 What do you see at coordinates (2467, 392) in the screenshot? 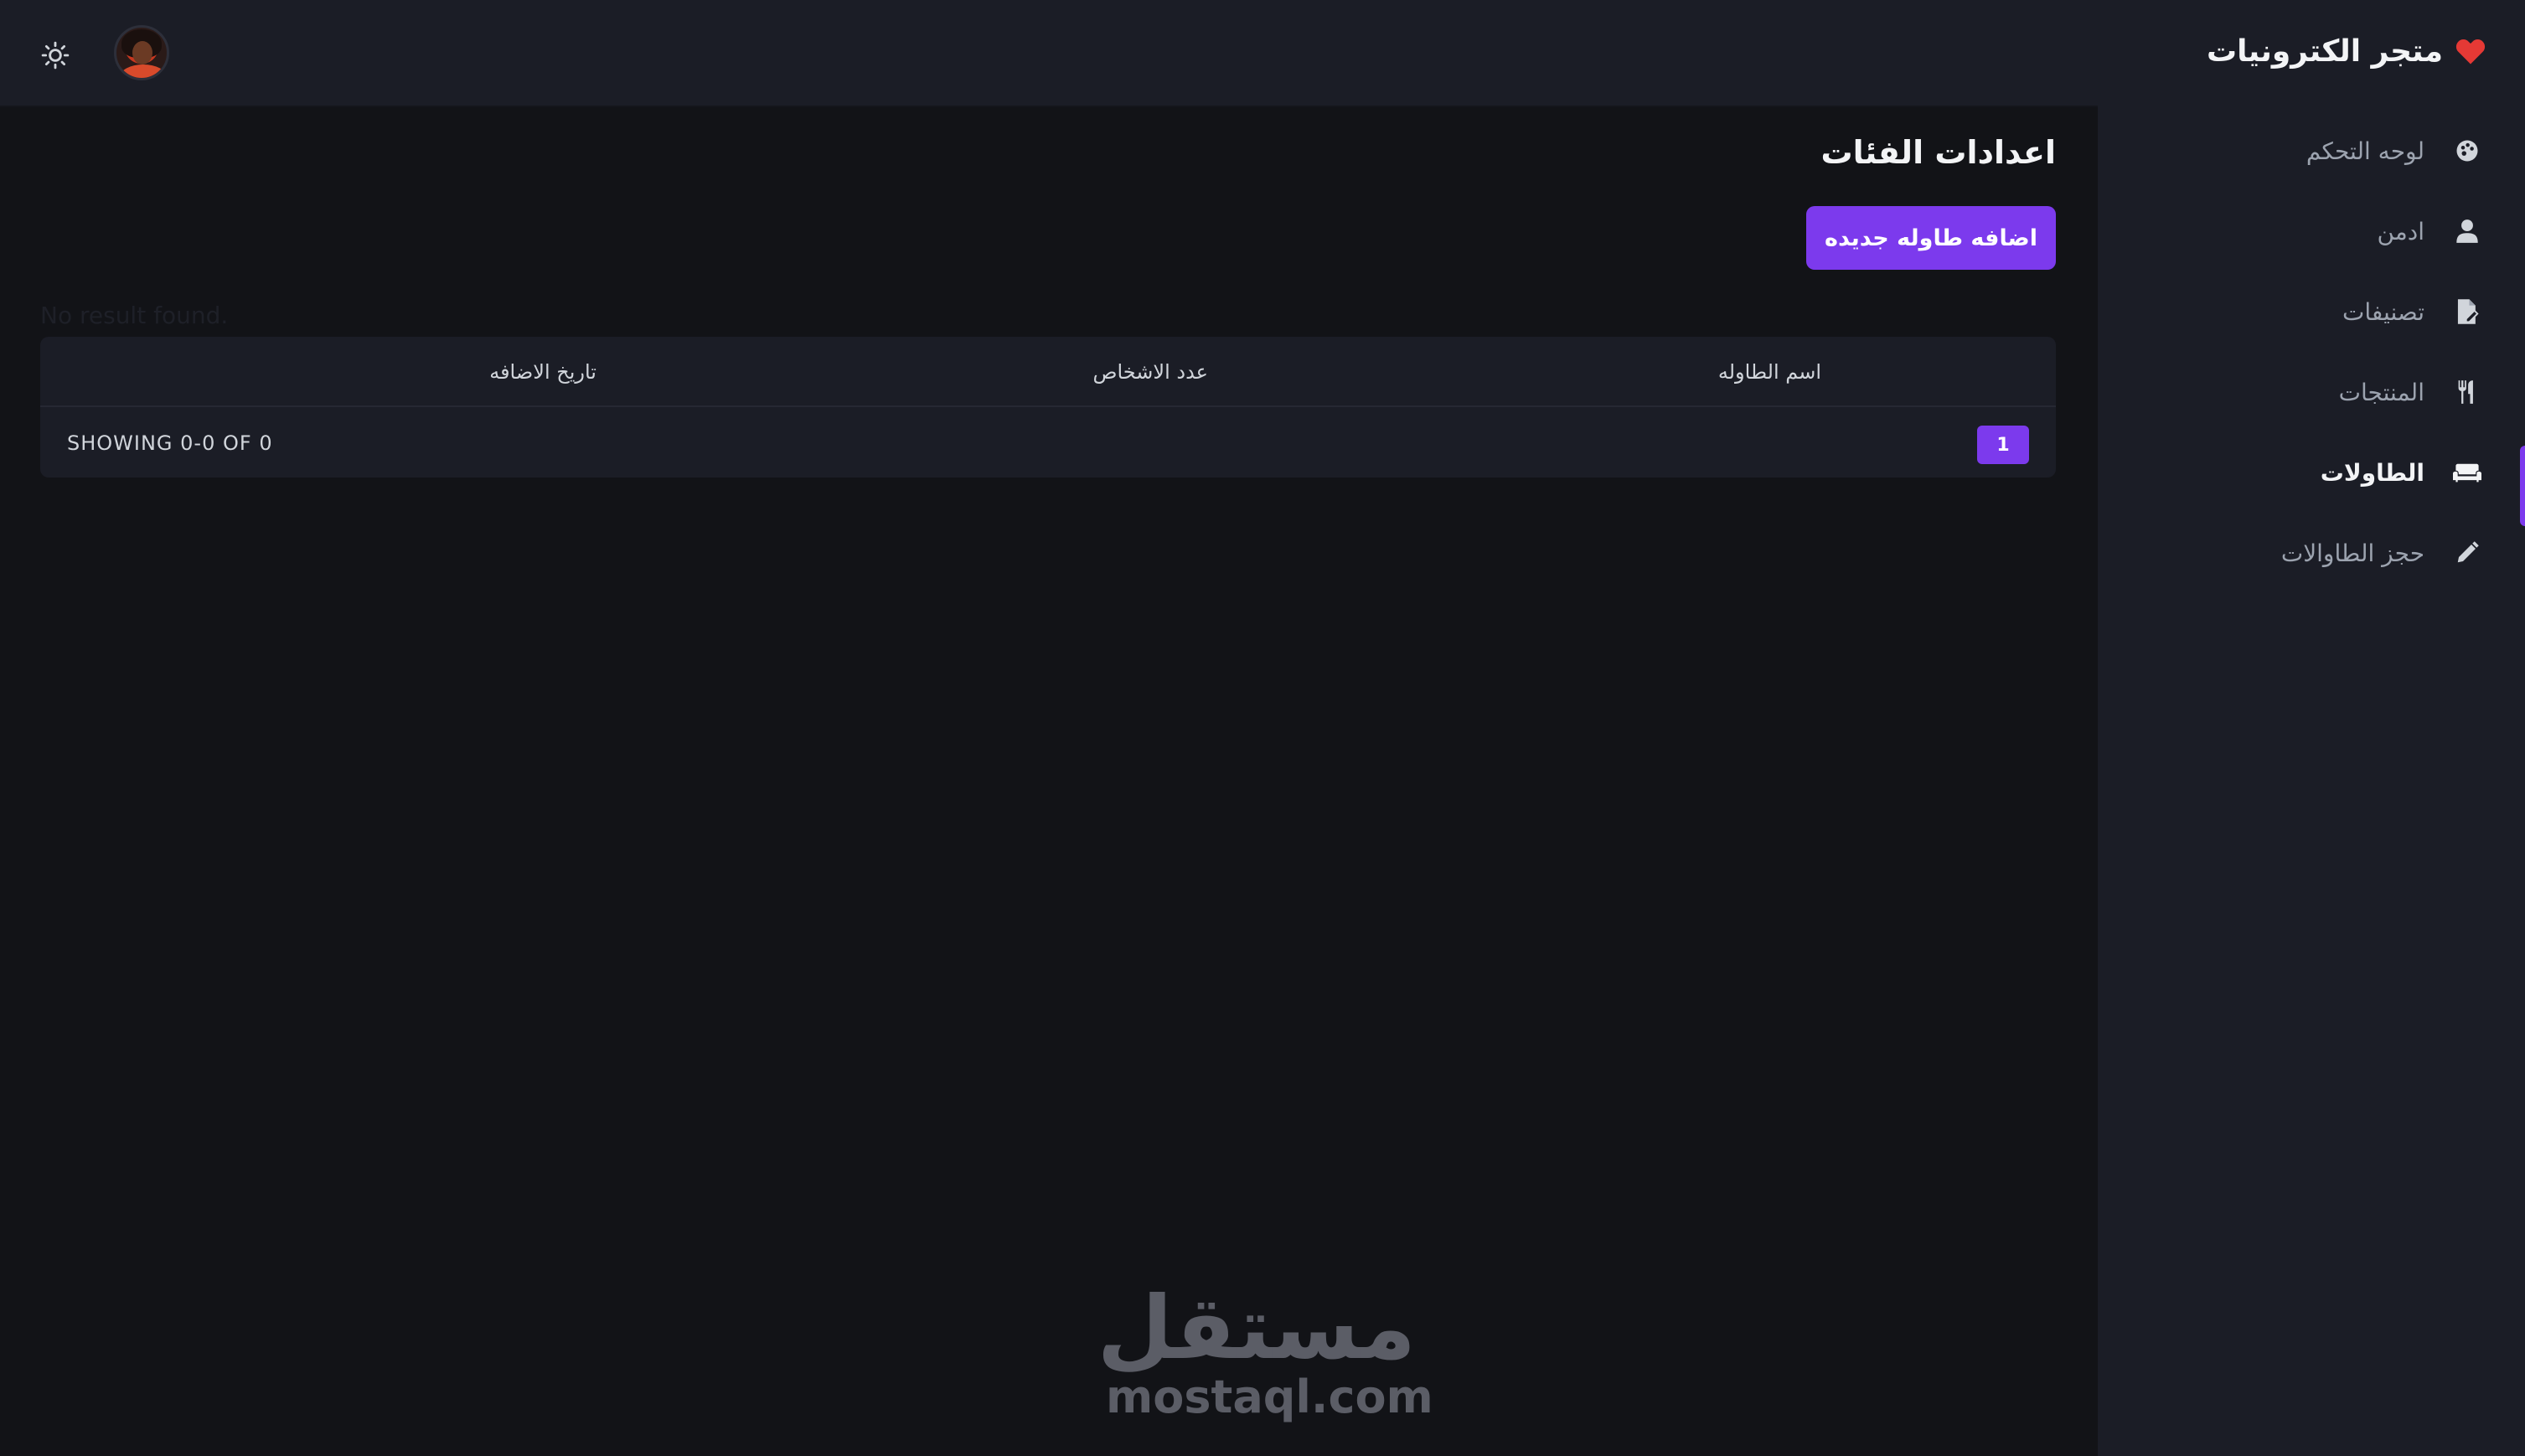
I see `utensils-icon` at bounding box center [2467, 392].